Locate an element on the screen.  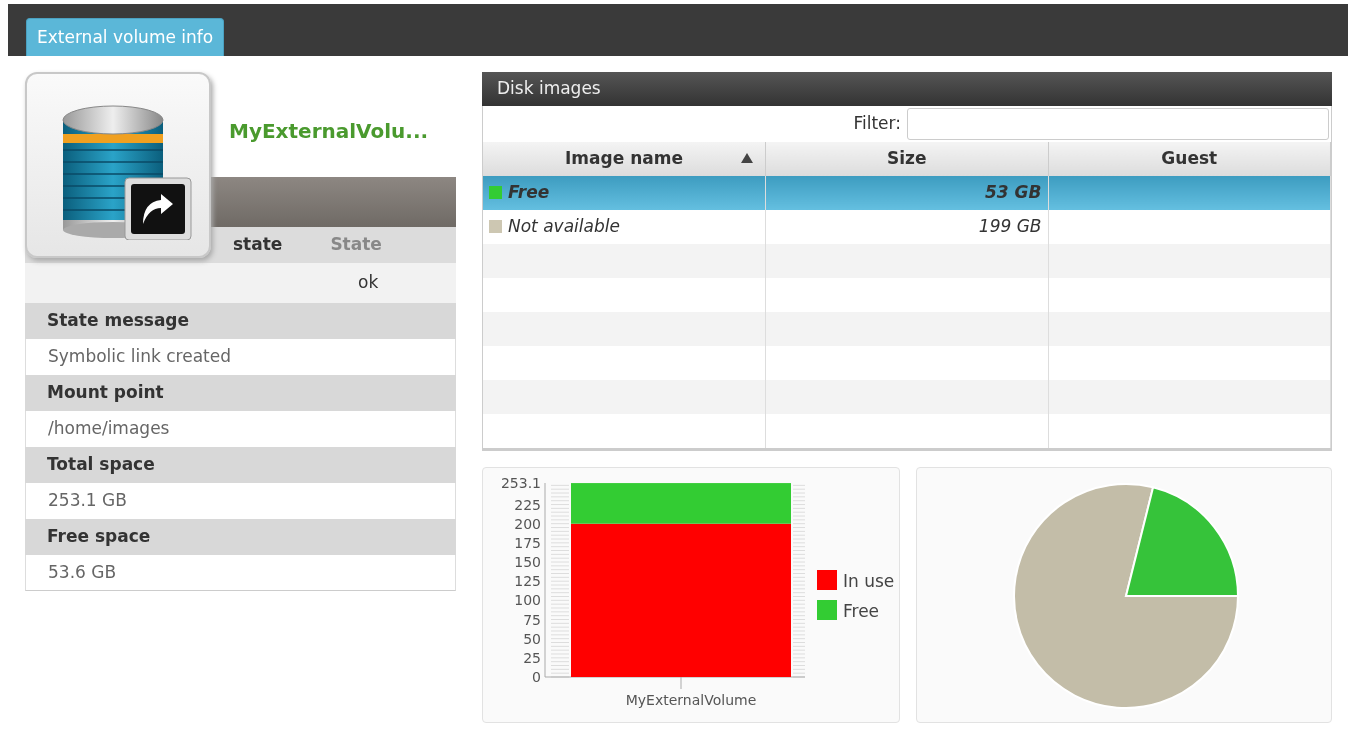
field-value: 53.6 GB is located at coordinates (82, 572).